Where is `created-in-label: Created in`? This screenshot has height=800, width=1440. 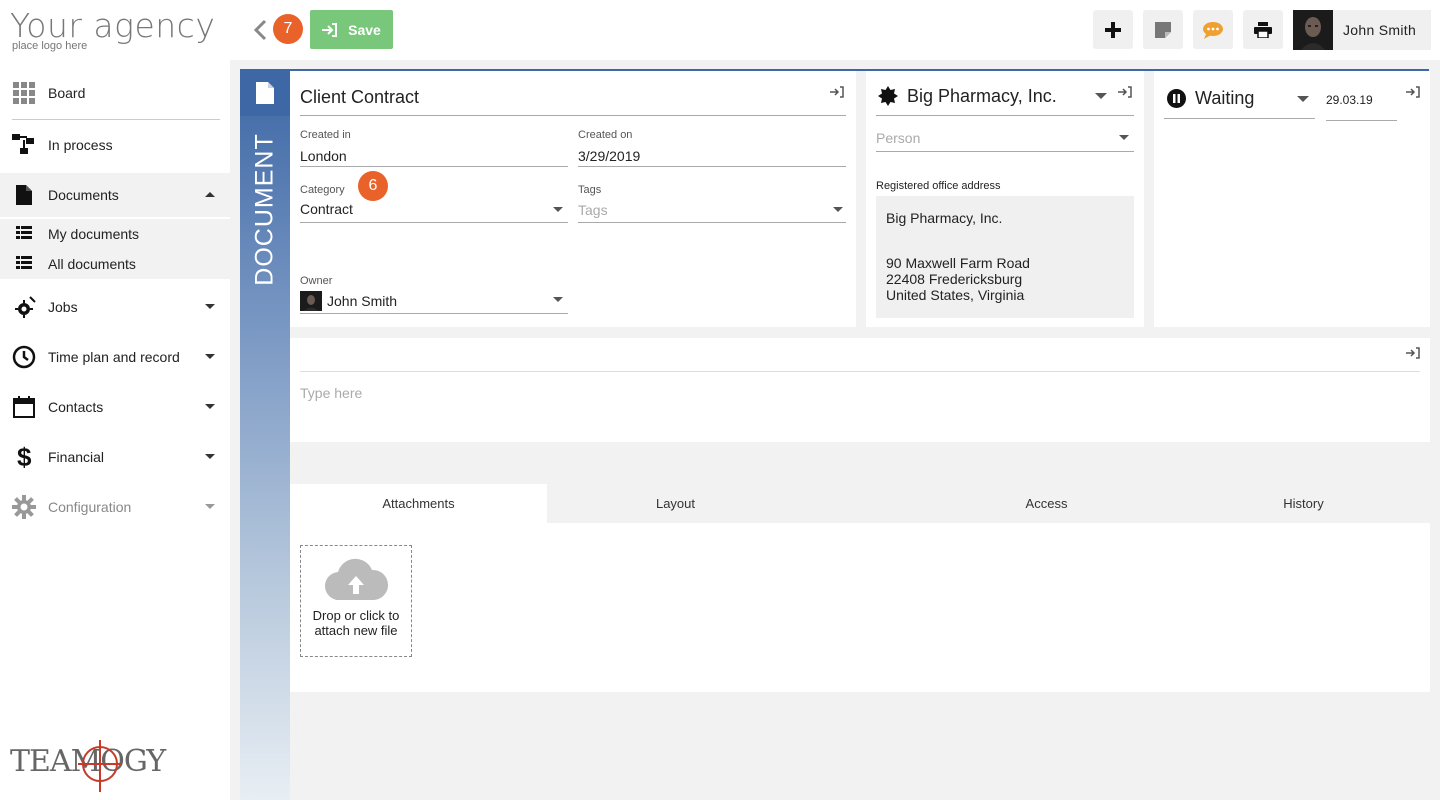 created-in-label: Created in is located at coordinates (325, 135).